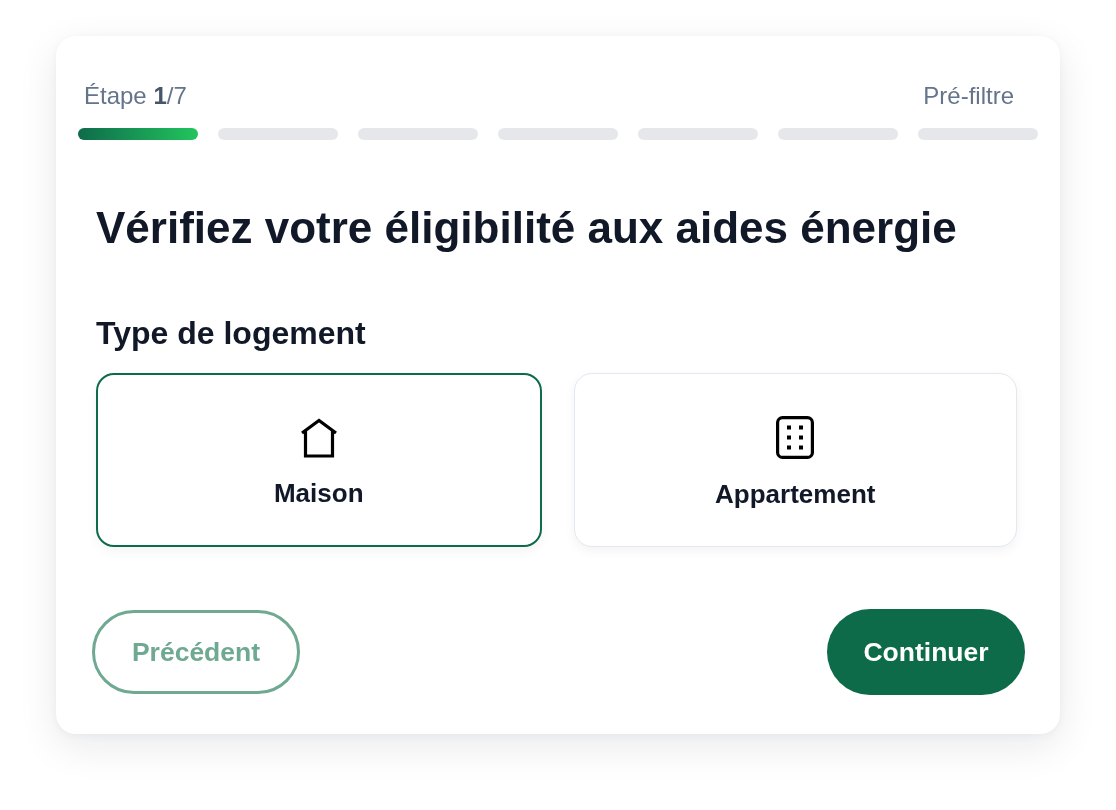  Describe the element at coordinates (926, 652) in the screenshot. I see `continue-button: Continuer` at that location.